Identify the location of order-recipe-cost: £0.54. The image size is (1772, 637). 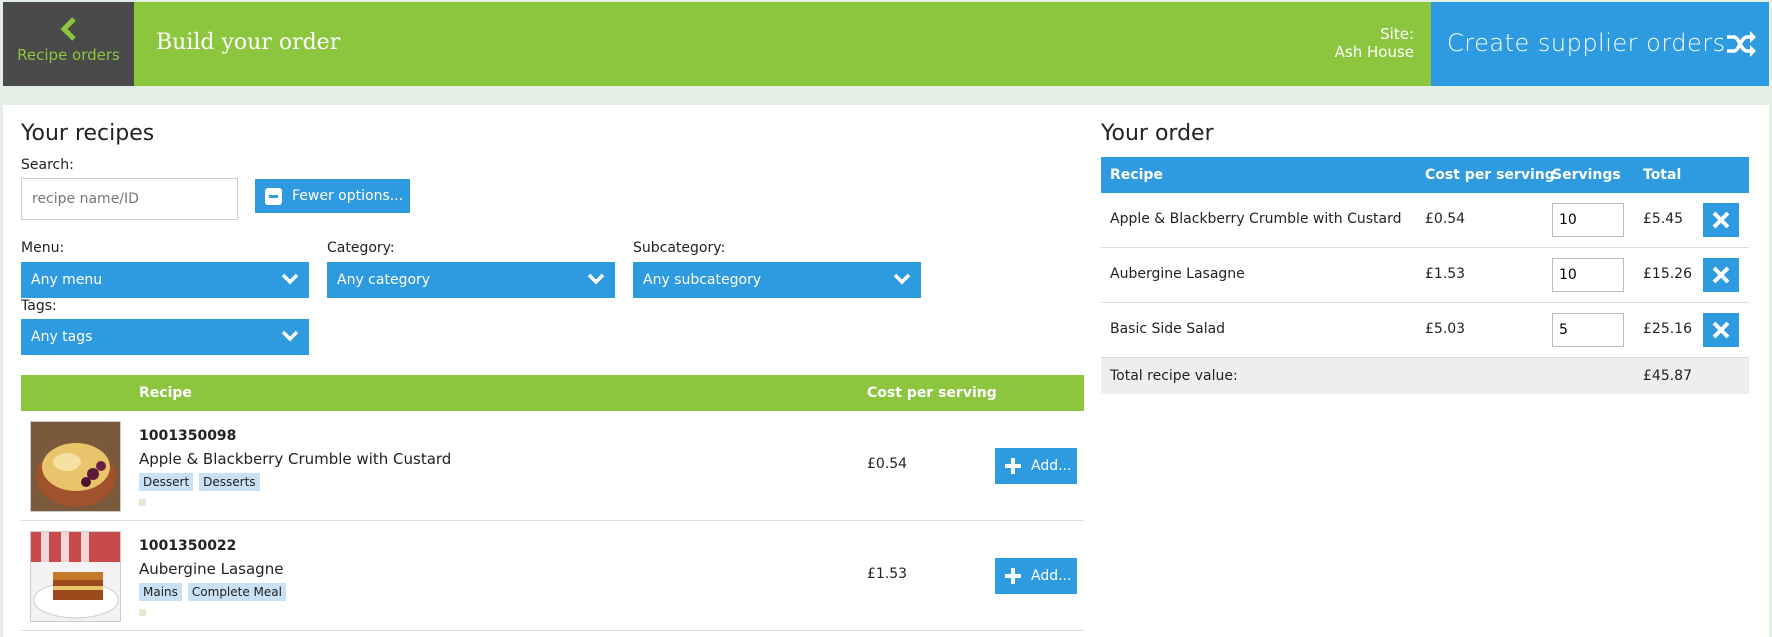
(1445, 219).